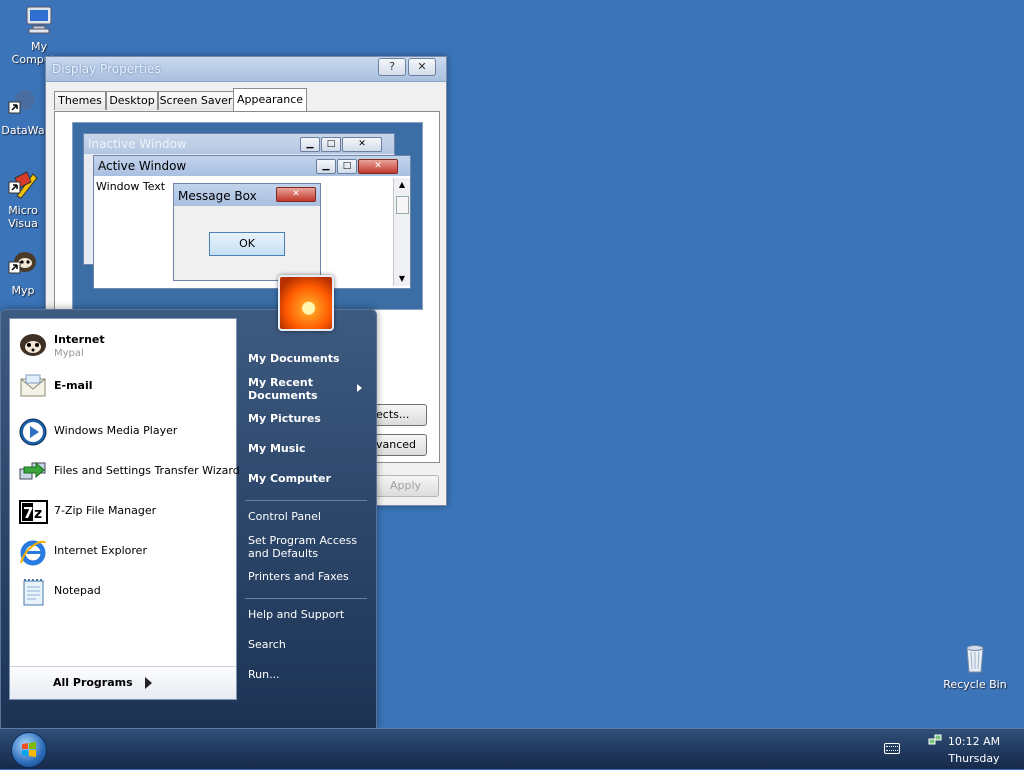 This screenshot has width=1024, height=770. Describe the element at coordinates (23, 264) in the screenshot. I see `mypal-shortcut-icon` at that location.